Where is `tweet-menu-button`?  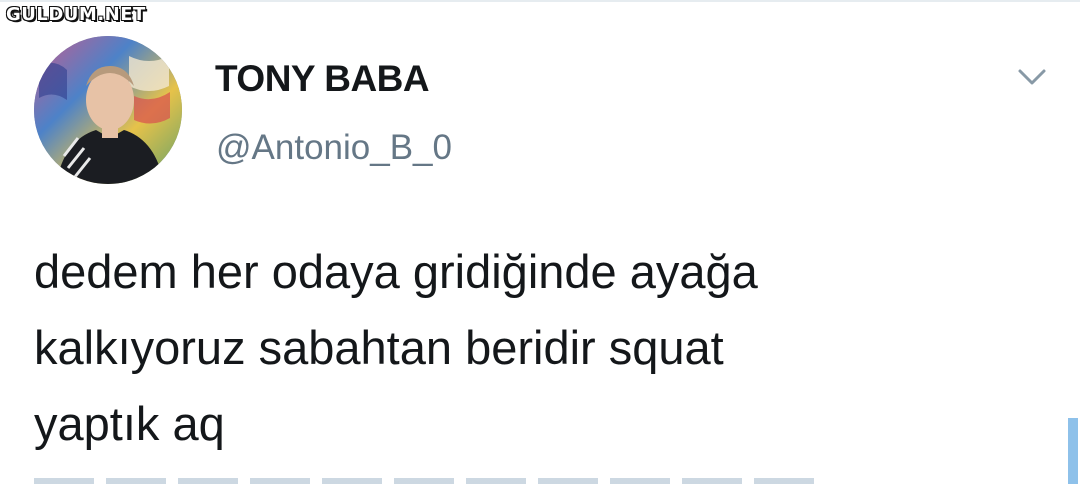 tweet-menu-button is located at coordinates (1032, 77).